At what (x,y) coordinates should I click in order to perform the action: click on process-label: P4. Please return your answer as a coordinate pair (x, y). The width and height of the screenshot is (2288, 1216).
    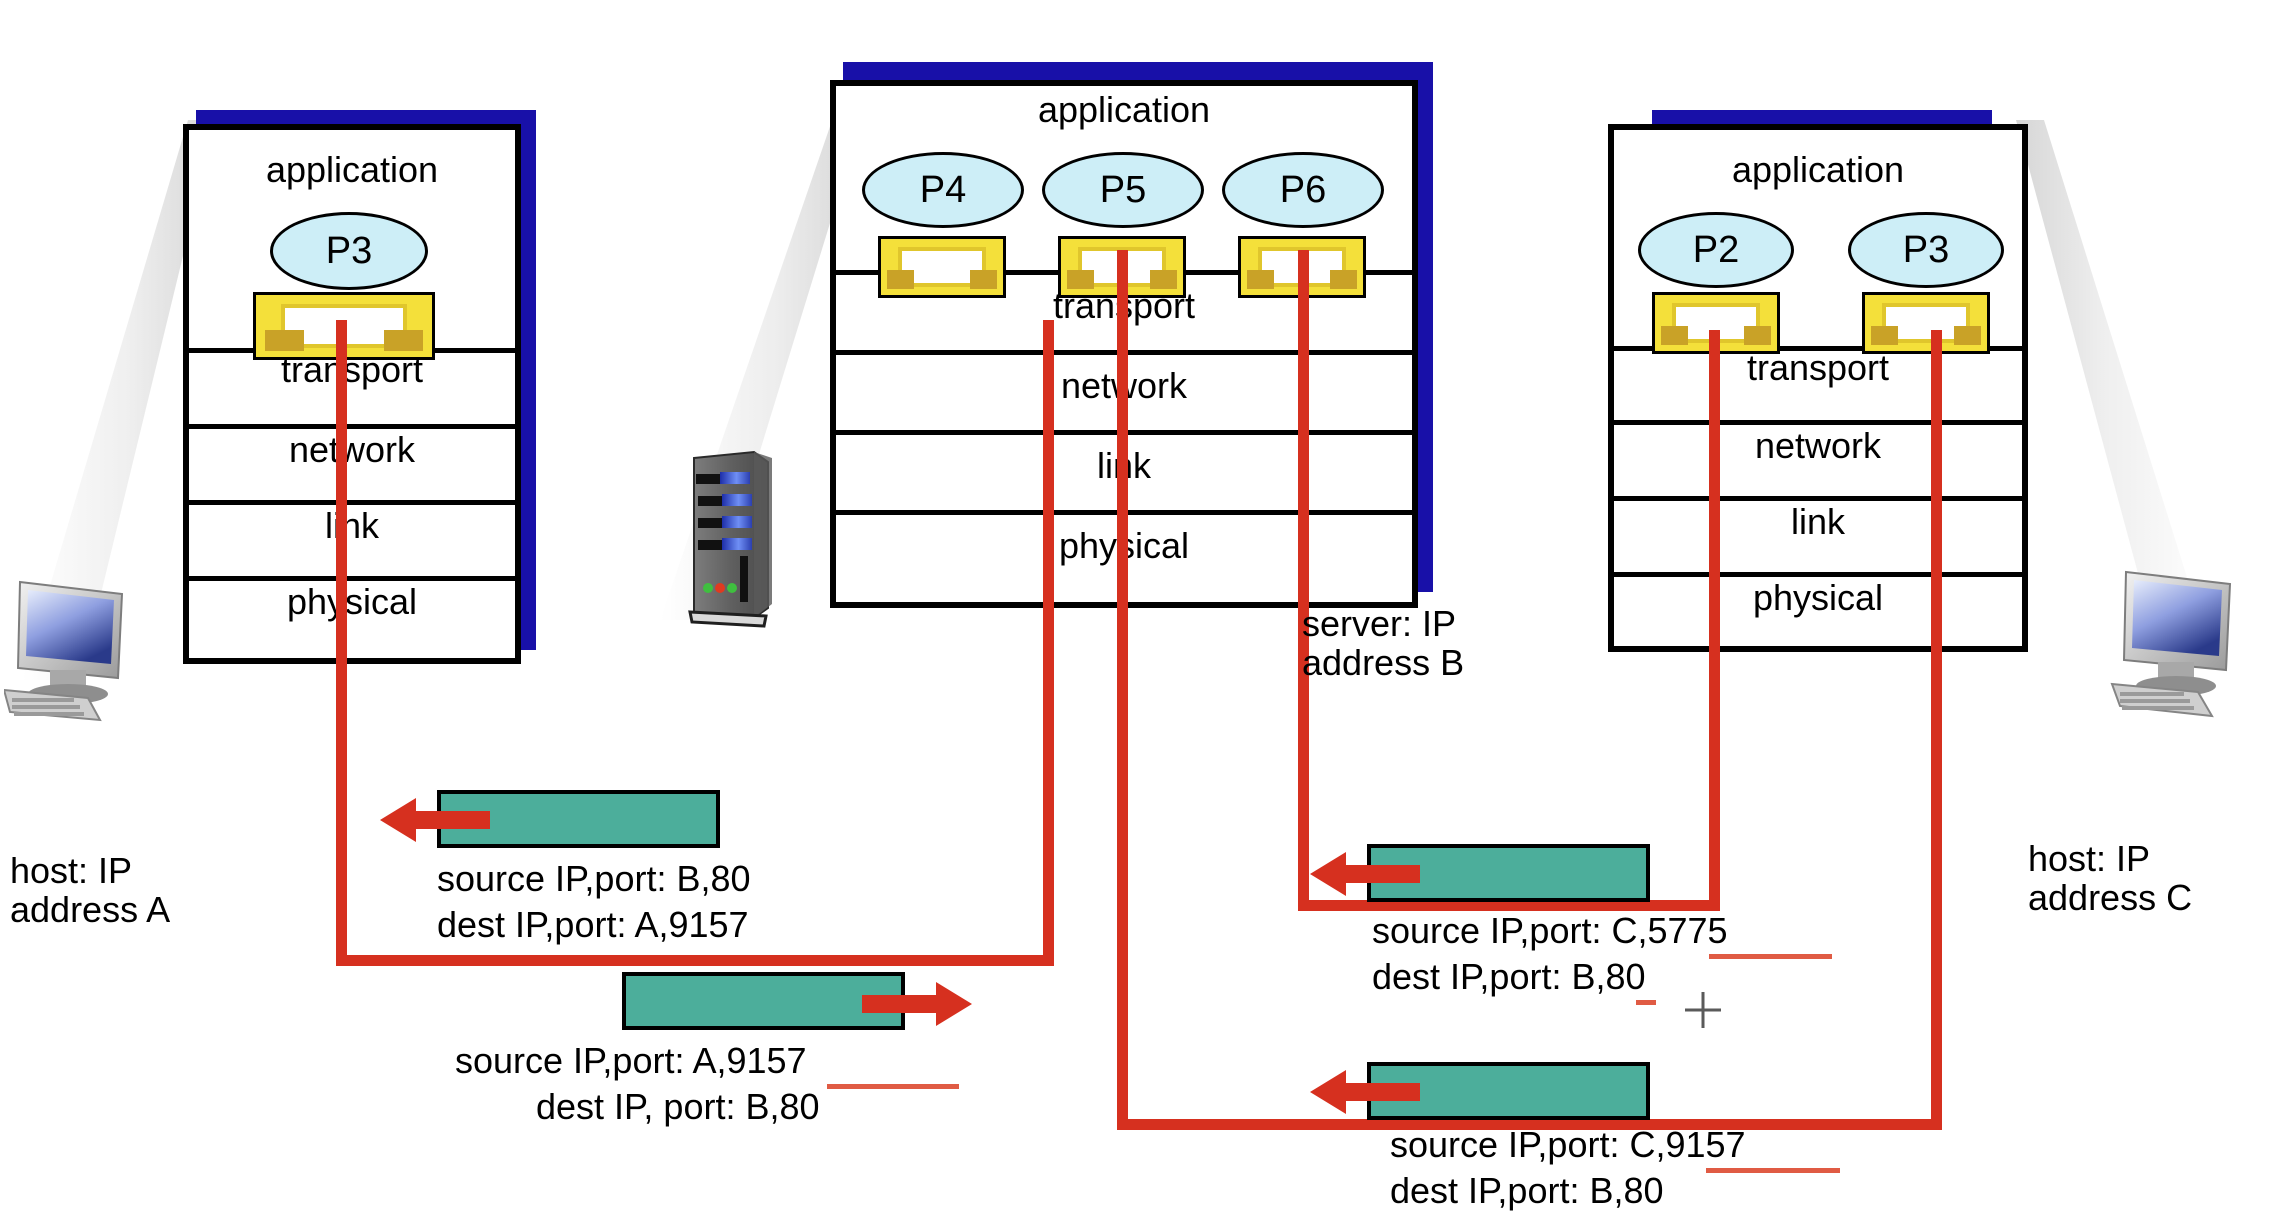
    Looking at the image, I should click on (943, 189).